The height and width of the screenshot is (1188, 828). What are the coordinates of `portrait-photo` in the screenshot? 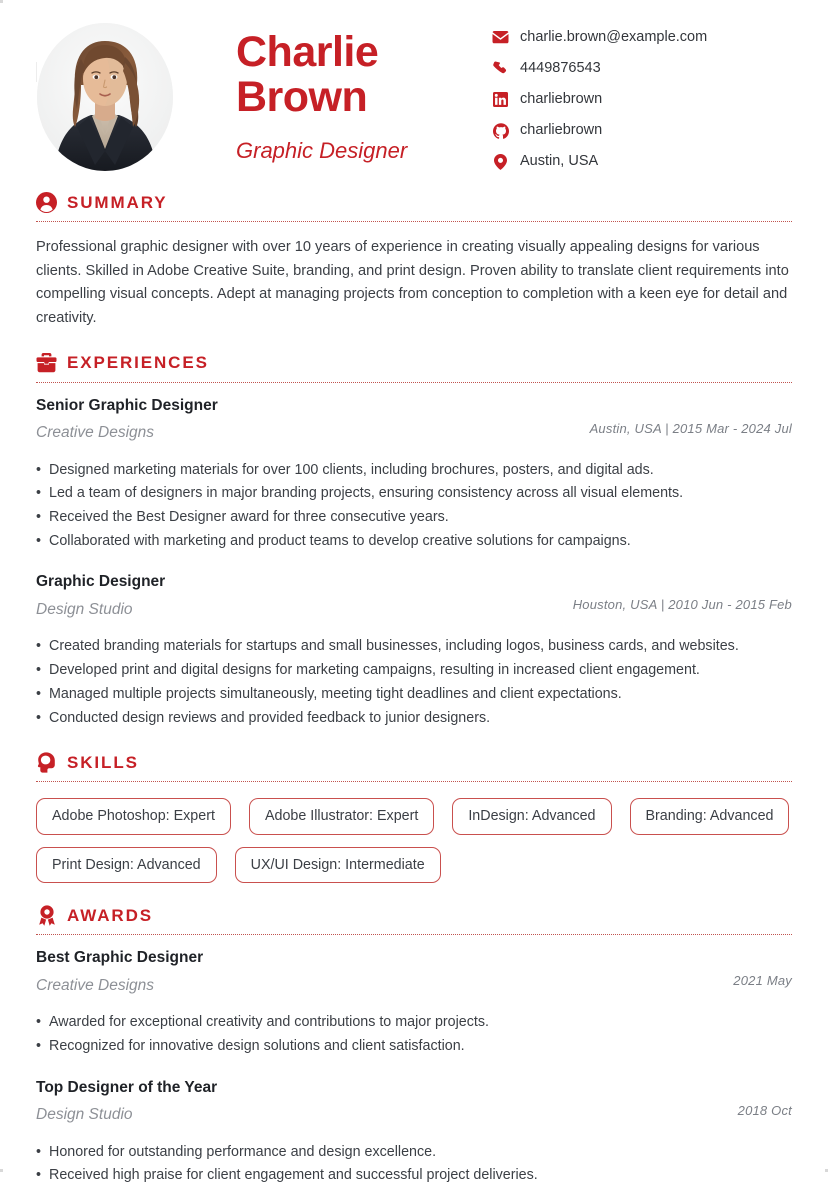 It's located at (105, 97).